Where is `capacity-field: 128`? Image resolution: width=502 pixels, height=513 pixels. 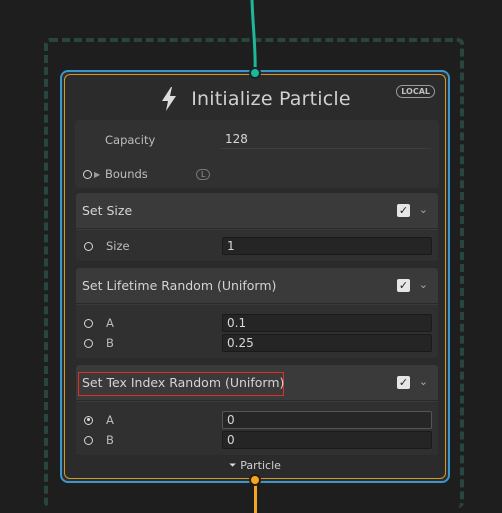
capacity-field: 128 is located at coordinates (326, 140).